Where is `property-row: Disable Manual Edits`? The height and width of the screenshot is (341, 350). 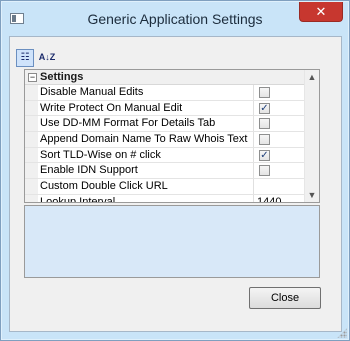 property-row: Disable Manual Edits is located at coordinates (165, 93).